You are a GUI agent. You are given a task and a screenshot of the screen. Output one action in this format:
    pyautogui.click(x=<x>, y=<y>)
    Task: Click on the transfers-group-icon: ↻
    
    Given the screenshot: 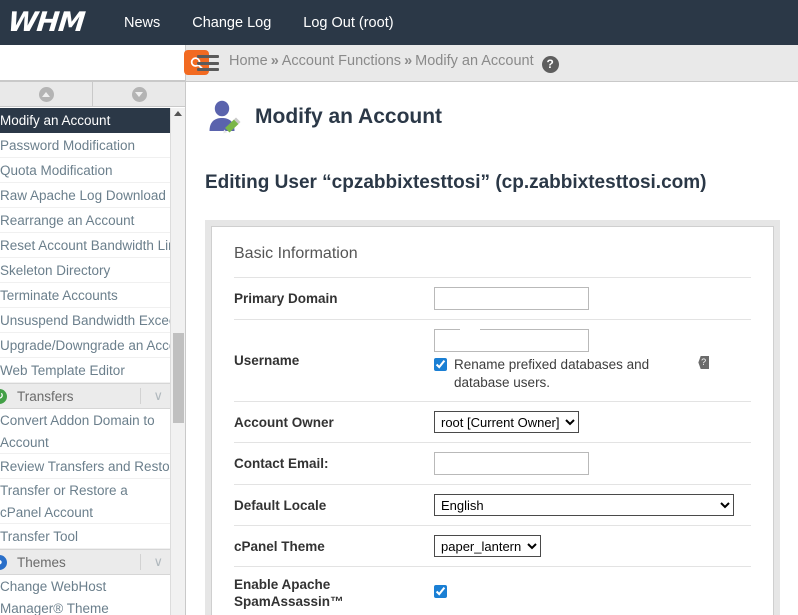 What is the action you would take?
    pyautogui.click(x=3, y=396)
    